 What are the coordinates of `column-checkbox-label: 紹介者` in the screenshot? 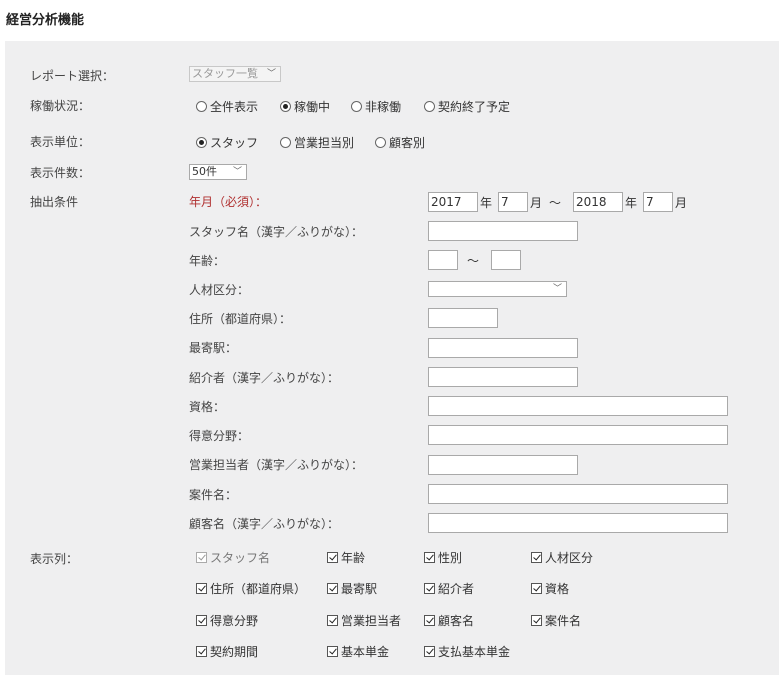 It's located at (456, 589).